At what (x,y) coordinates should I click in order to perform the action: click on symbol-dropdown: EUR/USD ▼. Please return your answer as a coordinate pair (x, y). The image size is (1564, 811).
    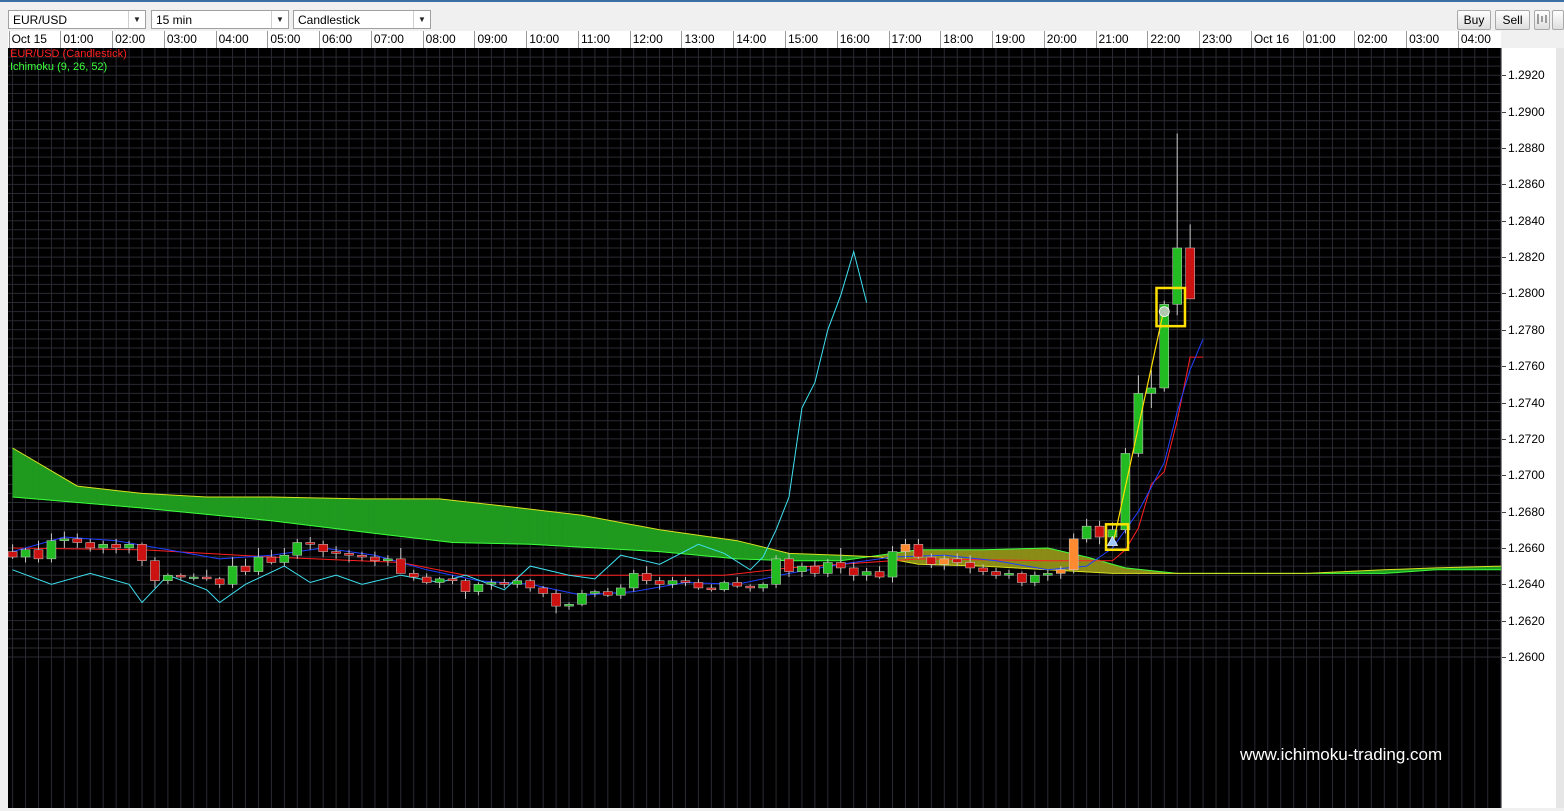
    Looking at the image, I should click on (77, 19).